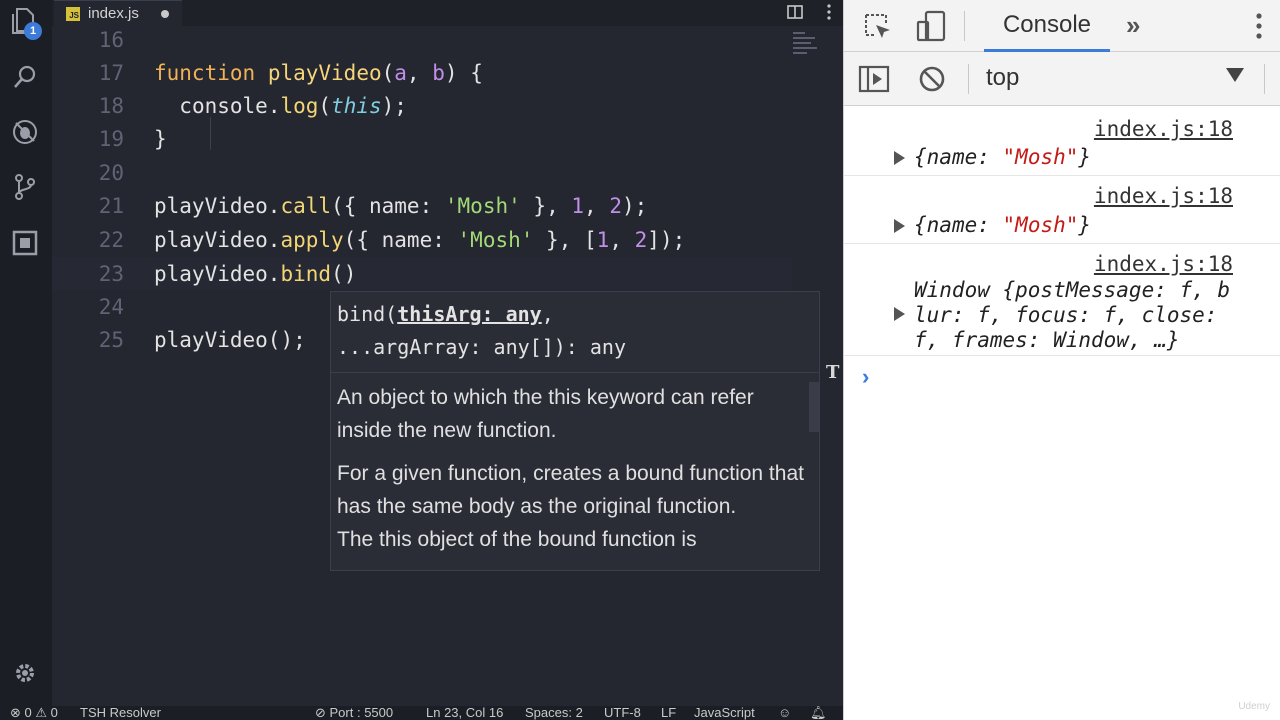 This screenshot has width=1280, height=720. I want to click on watermark: Udemy, so click(1254, 706).